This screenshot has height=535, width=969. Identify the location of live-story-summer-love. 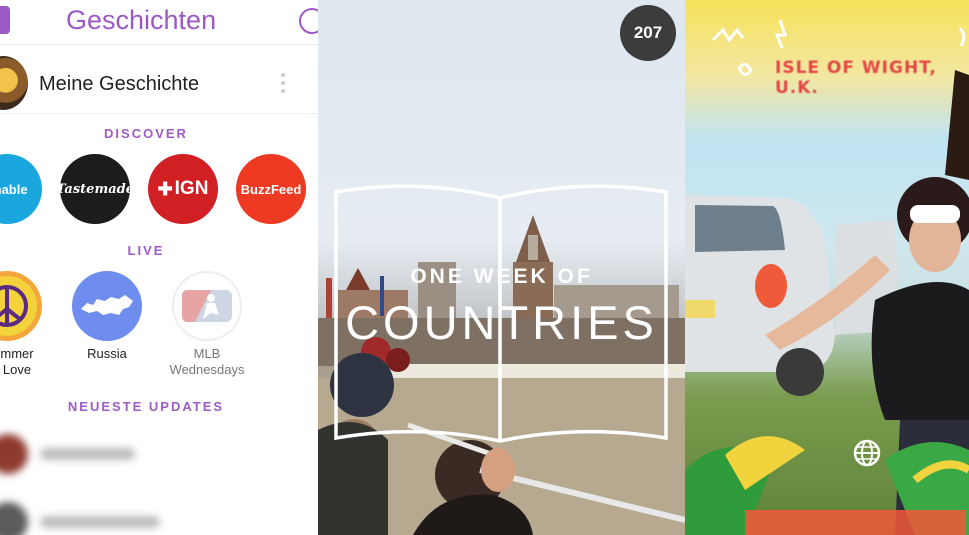
(21, 306).